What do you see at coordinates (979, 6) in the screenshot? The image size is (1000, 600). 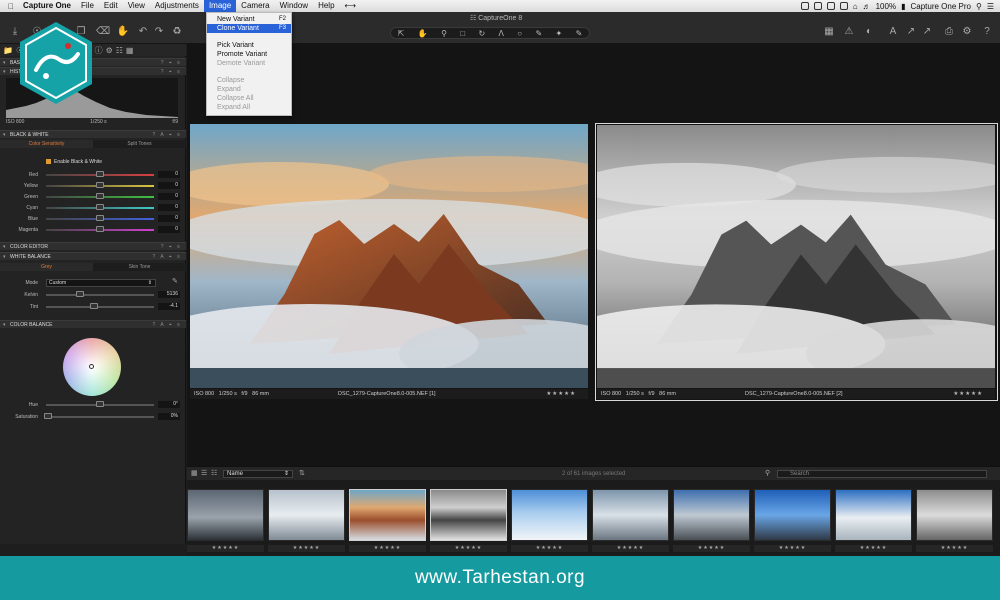 I see `spotlight-icon: ⚲` at bounding box center [979, 6].